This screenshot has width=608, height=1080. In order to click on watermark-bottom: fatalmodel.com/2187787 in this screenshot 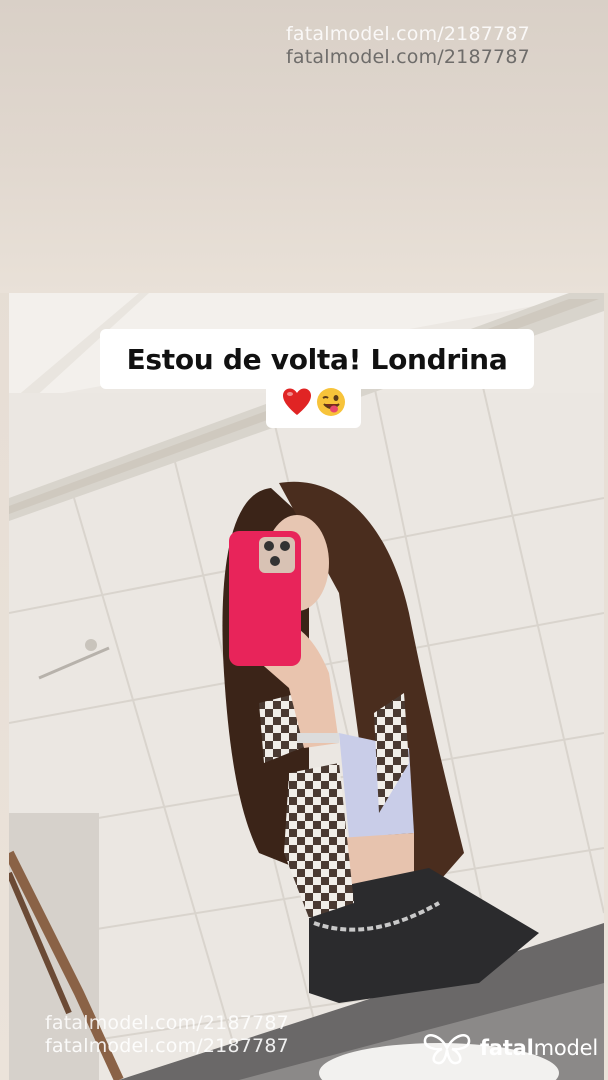, I will do `click(167, 1046)`.